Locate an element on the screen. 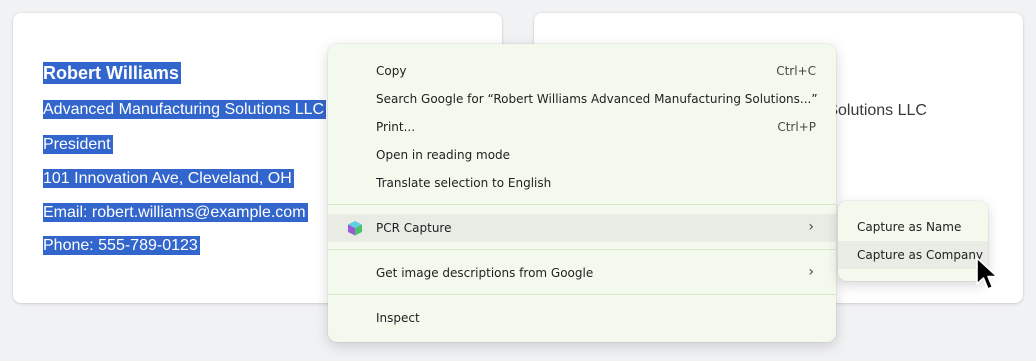 This screenshot has width=1036, height=361. selected-email-text: Email: robert.williams@example.com is located at coordinates (175, 212).